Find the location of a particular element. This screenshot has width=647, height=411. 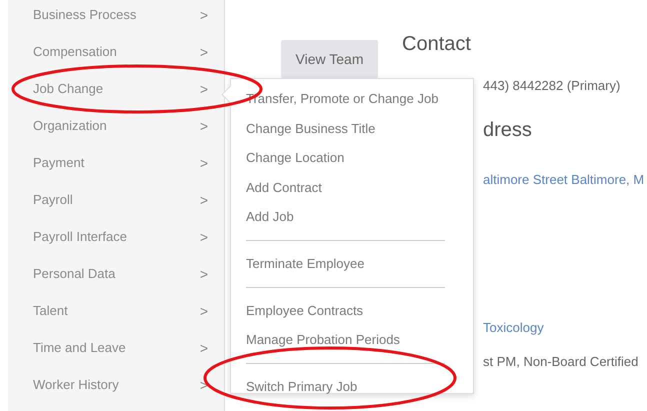

sidebar-item: Personal Data > is located at coordinates (116, 273).